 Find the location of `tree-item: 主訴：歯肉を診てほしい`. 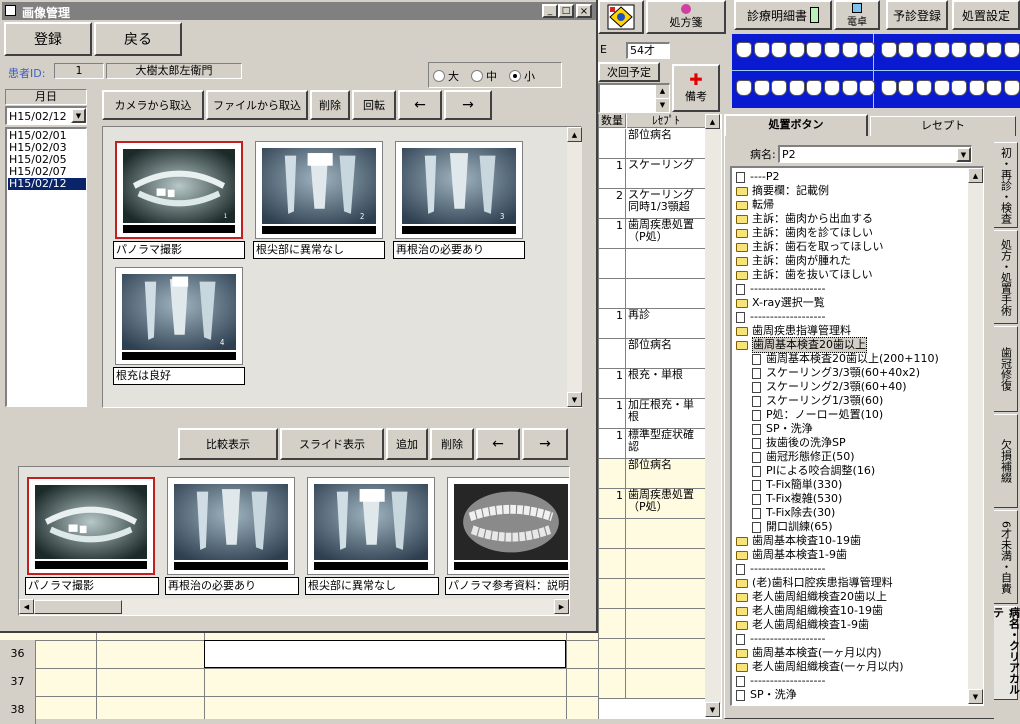

tree-item: 主訴：歯肉を診てほしい is located at coordinates (851, 233).